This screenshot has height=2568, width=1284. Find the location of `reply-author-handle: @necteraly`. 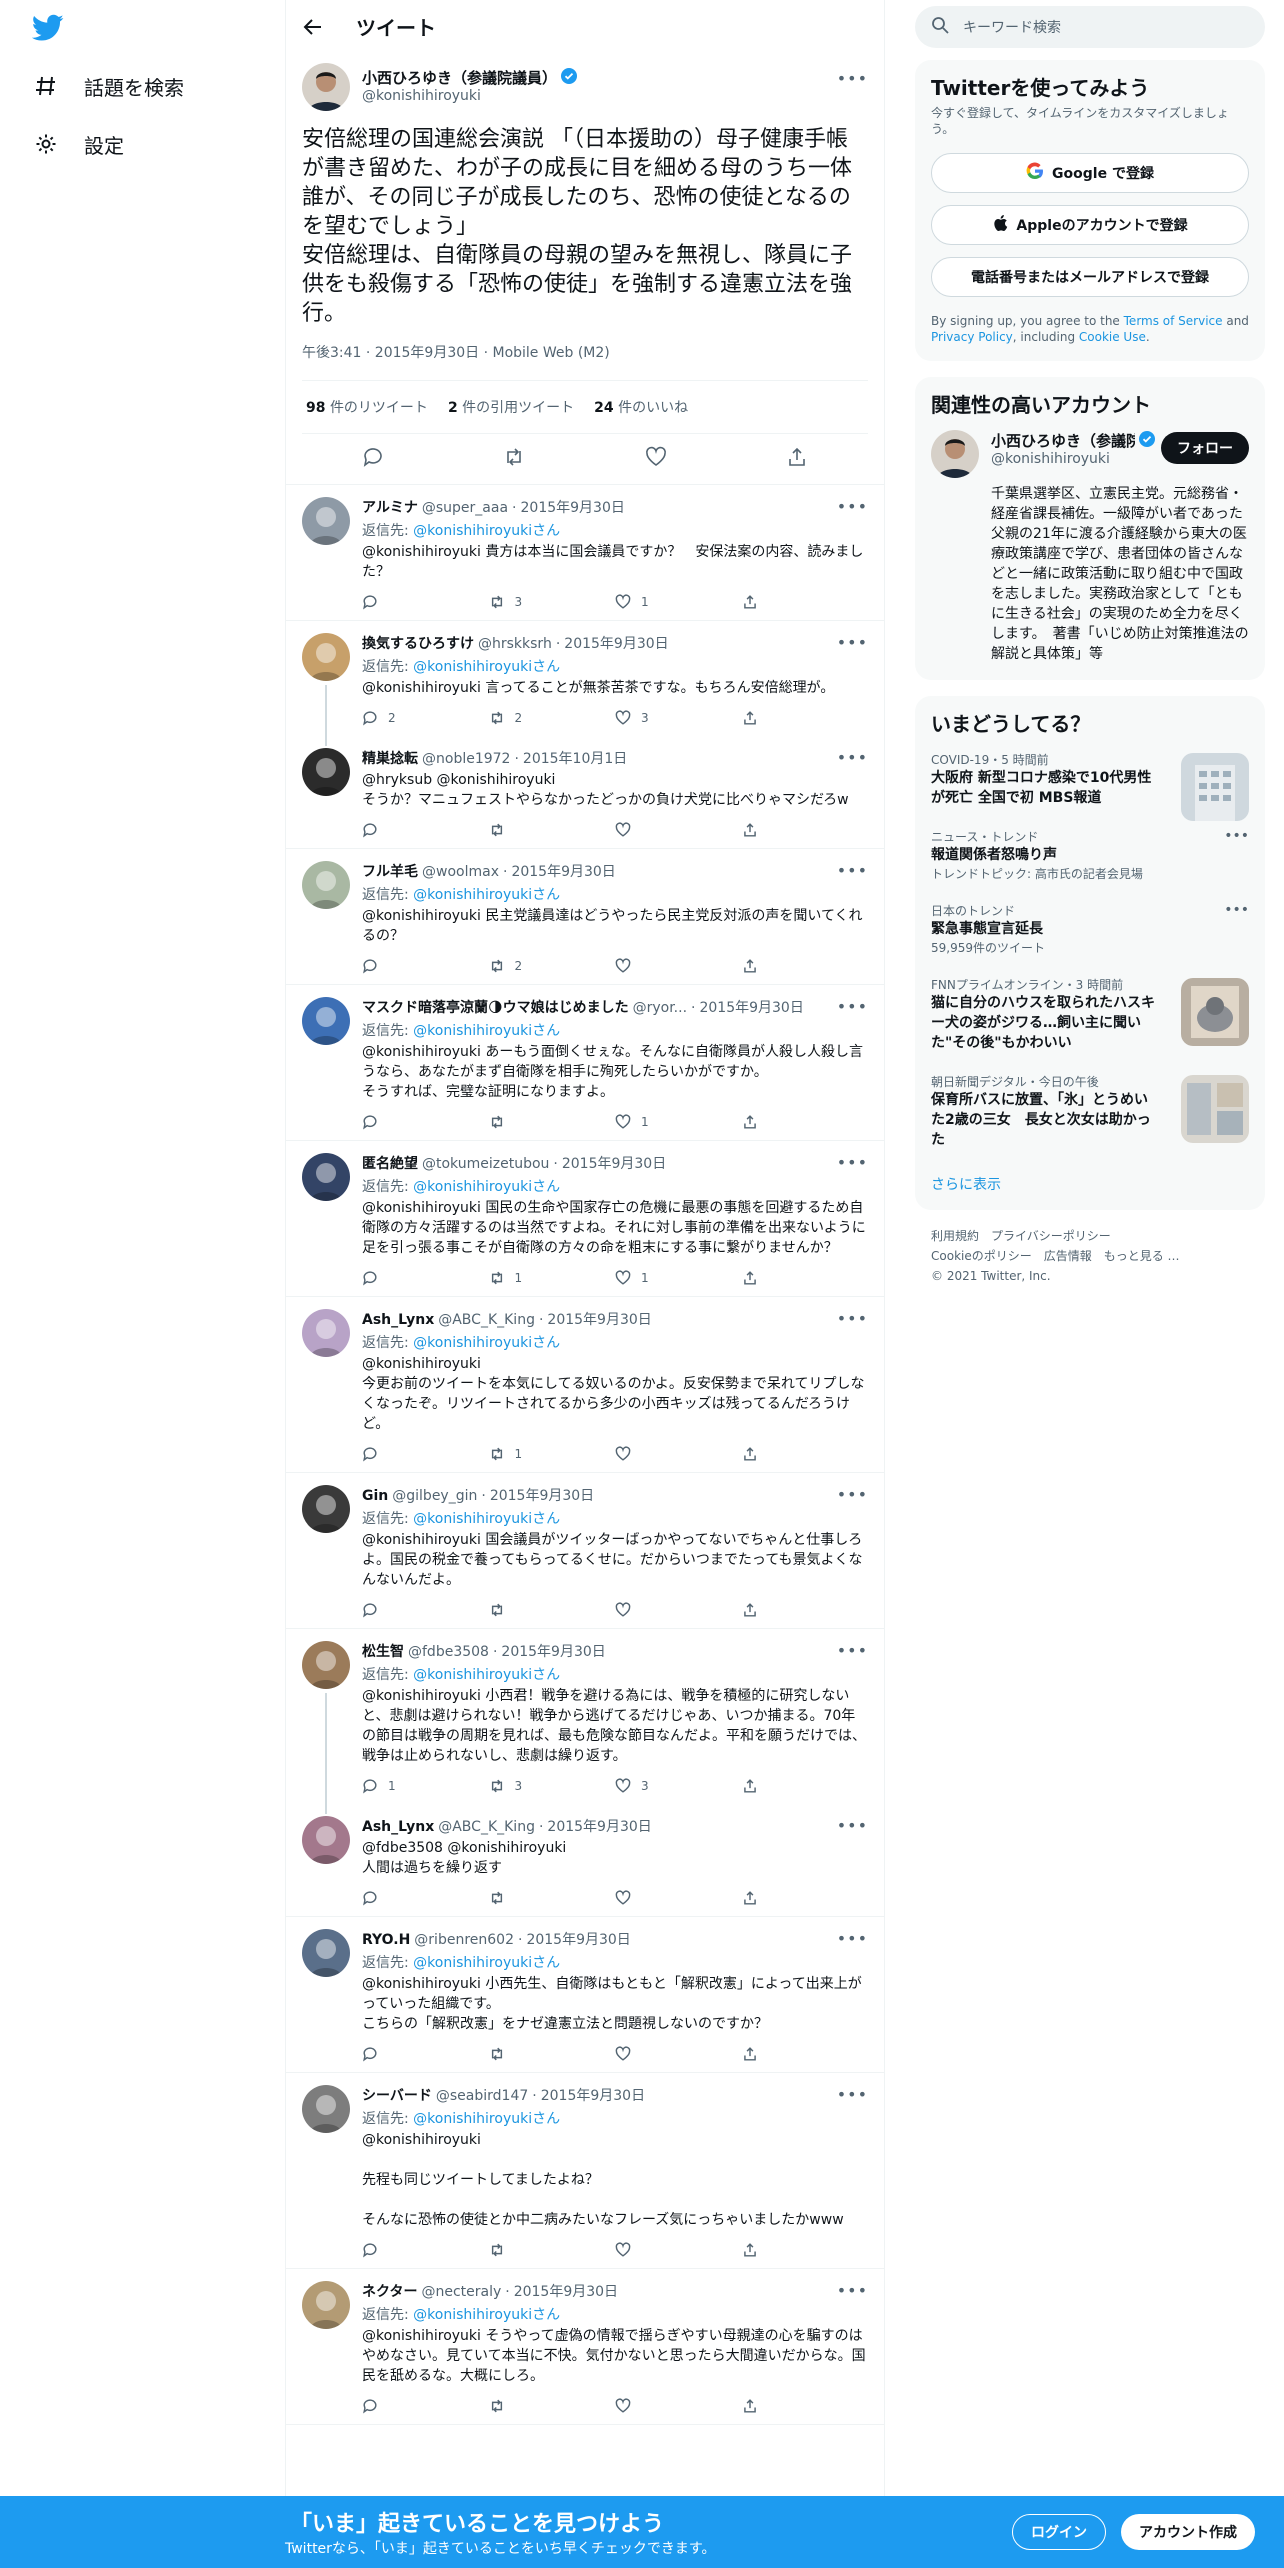

reply-author-handle: @necteraly is located at coordinates (461, 2292).